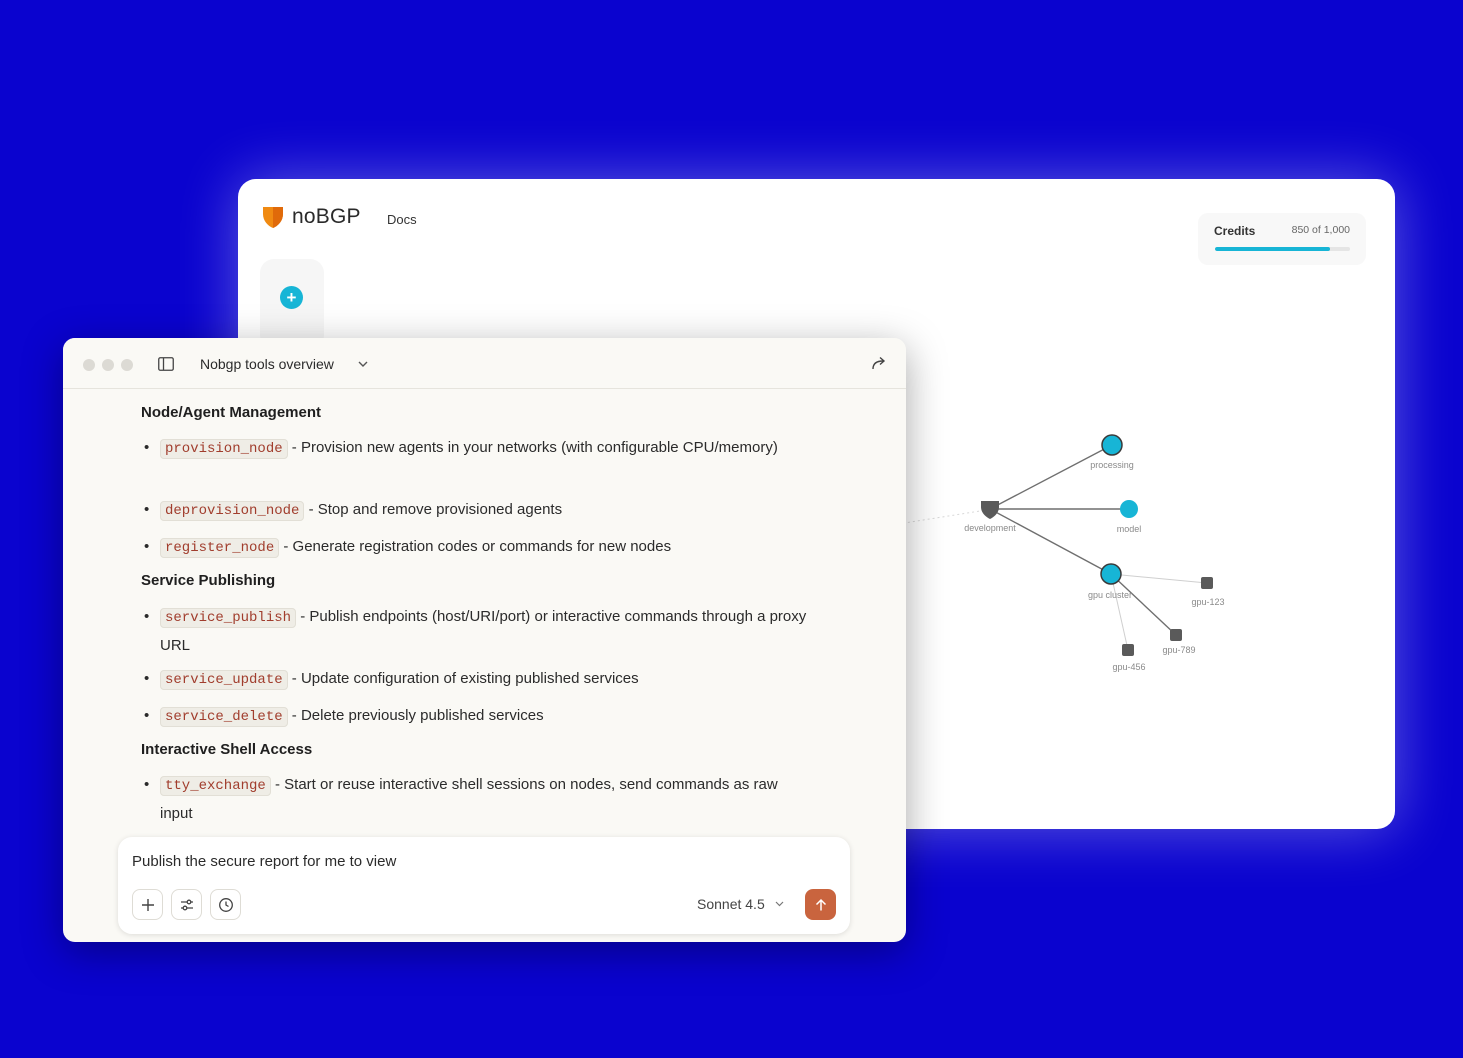 Image resolution: width=1463 pixels, height=1058 pixels. What do you see at coordinates (108, 365) in the screenshot?
I see `window-minimize-button` at bounding box center [108, 365].